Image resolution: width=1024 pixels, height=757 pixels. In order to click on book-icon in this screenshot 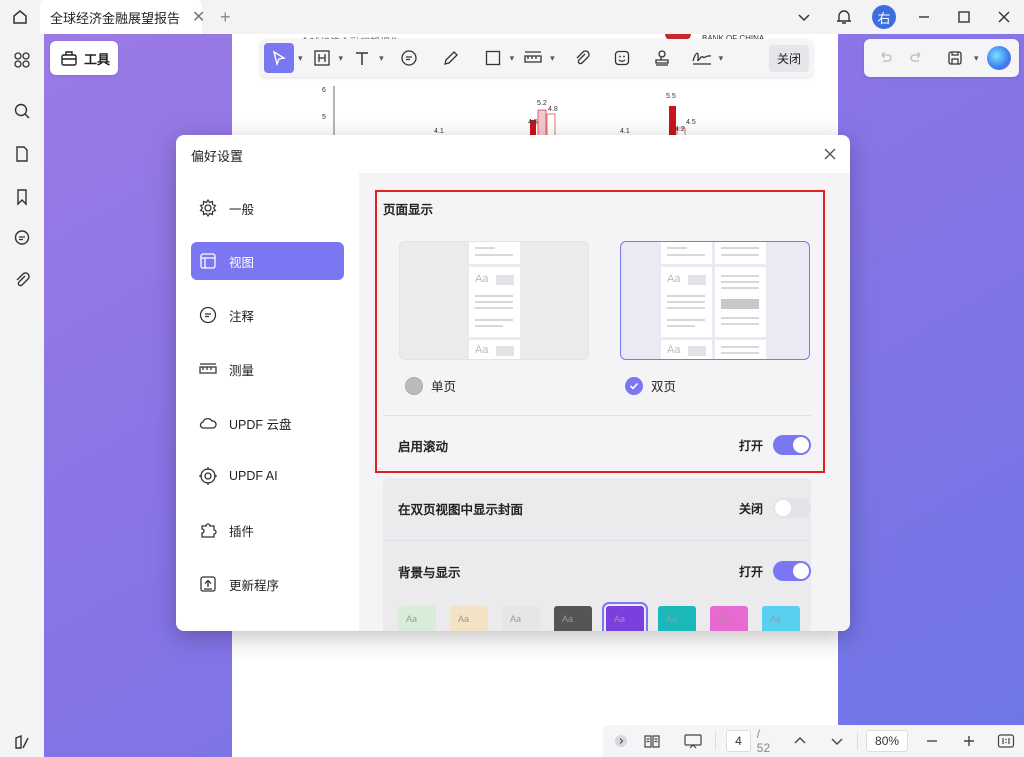, I will do `click(652, 741)`.